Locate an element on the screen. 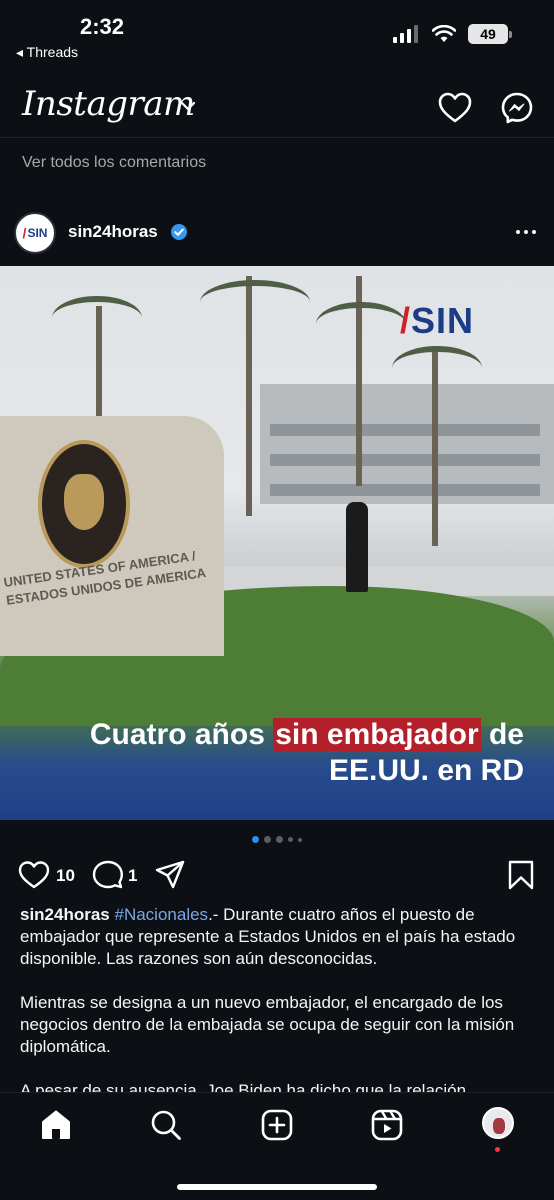 This screenshot has width=554, height=1200. comment-icon is located at coordinates (108, 875).